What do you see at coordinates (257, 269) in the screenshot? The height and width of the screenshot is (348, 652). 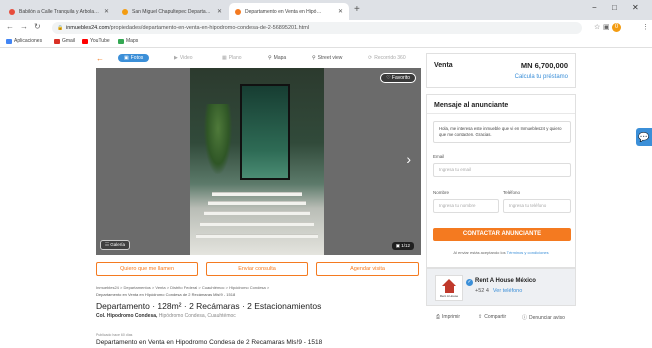 I see `send-inquiry-button: Enviar consulta` at bounding box center [257, 269].